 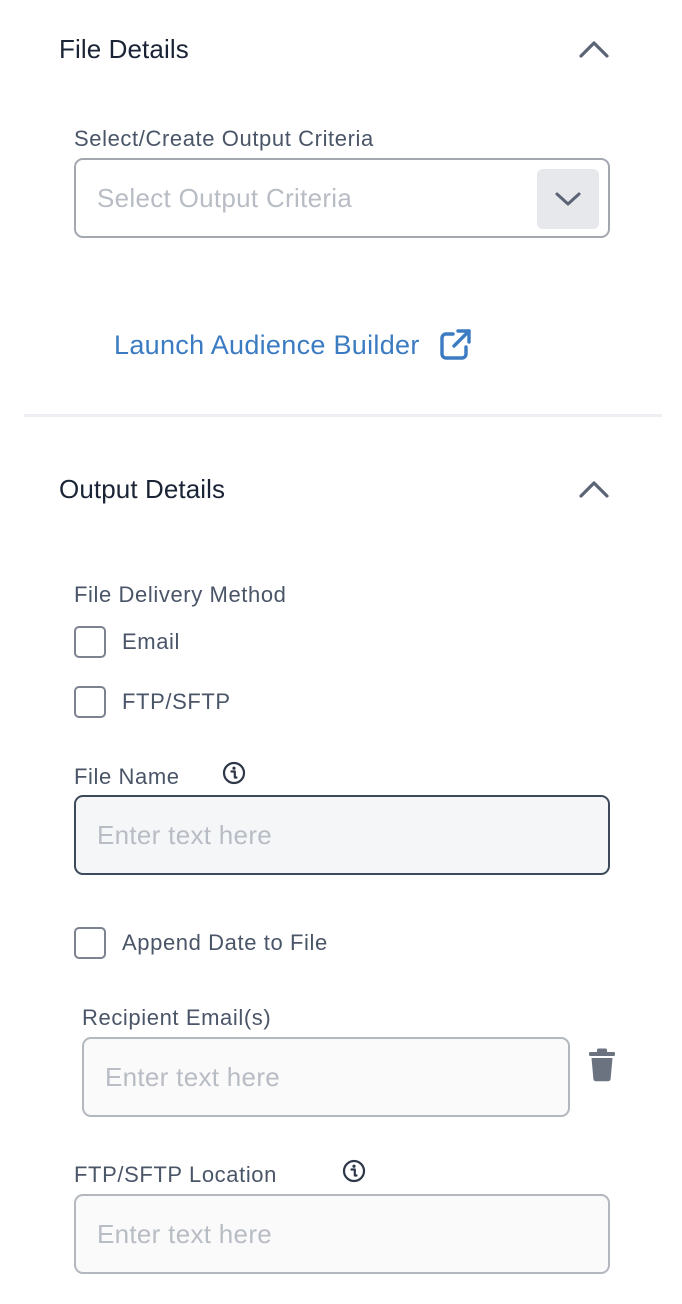 What do you see at coordinates (177, 1017) in the screenshot?
I see `recipient-email-label: Recipient Email(s)` at bounding box center [177, 1017].